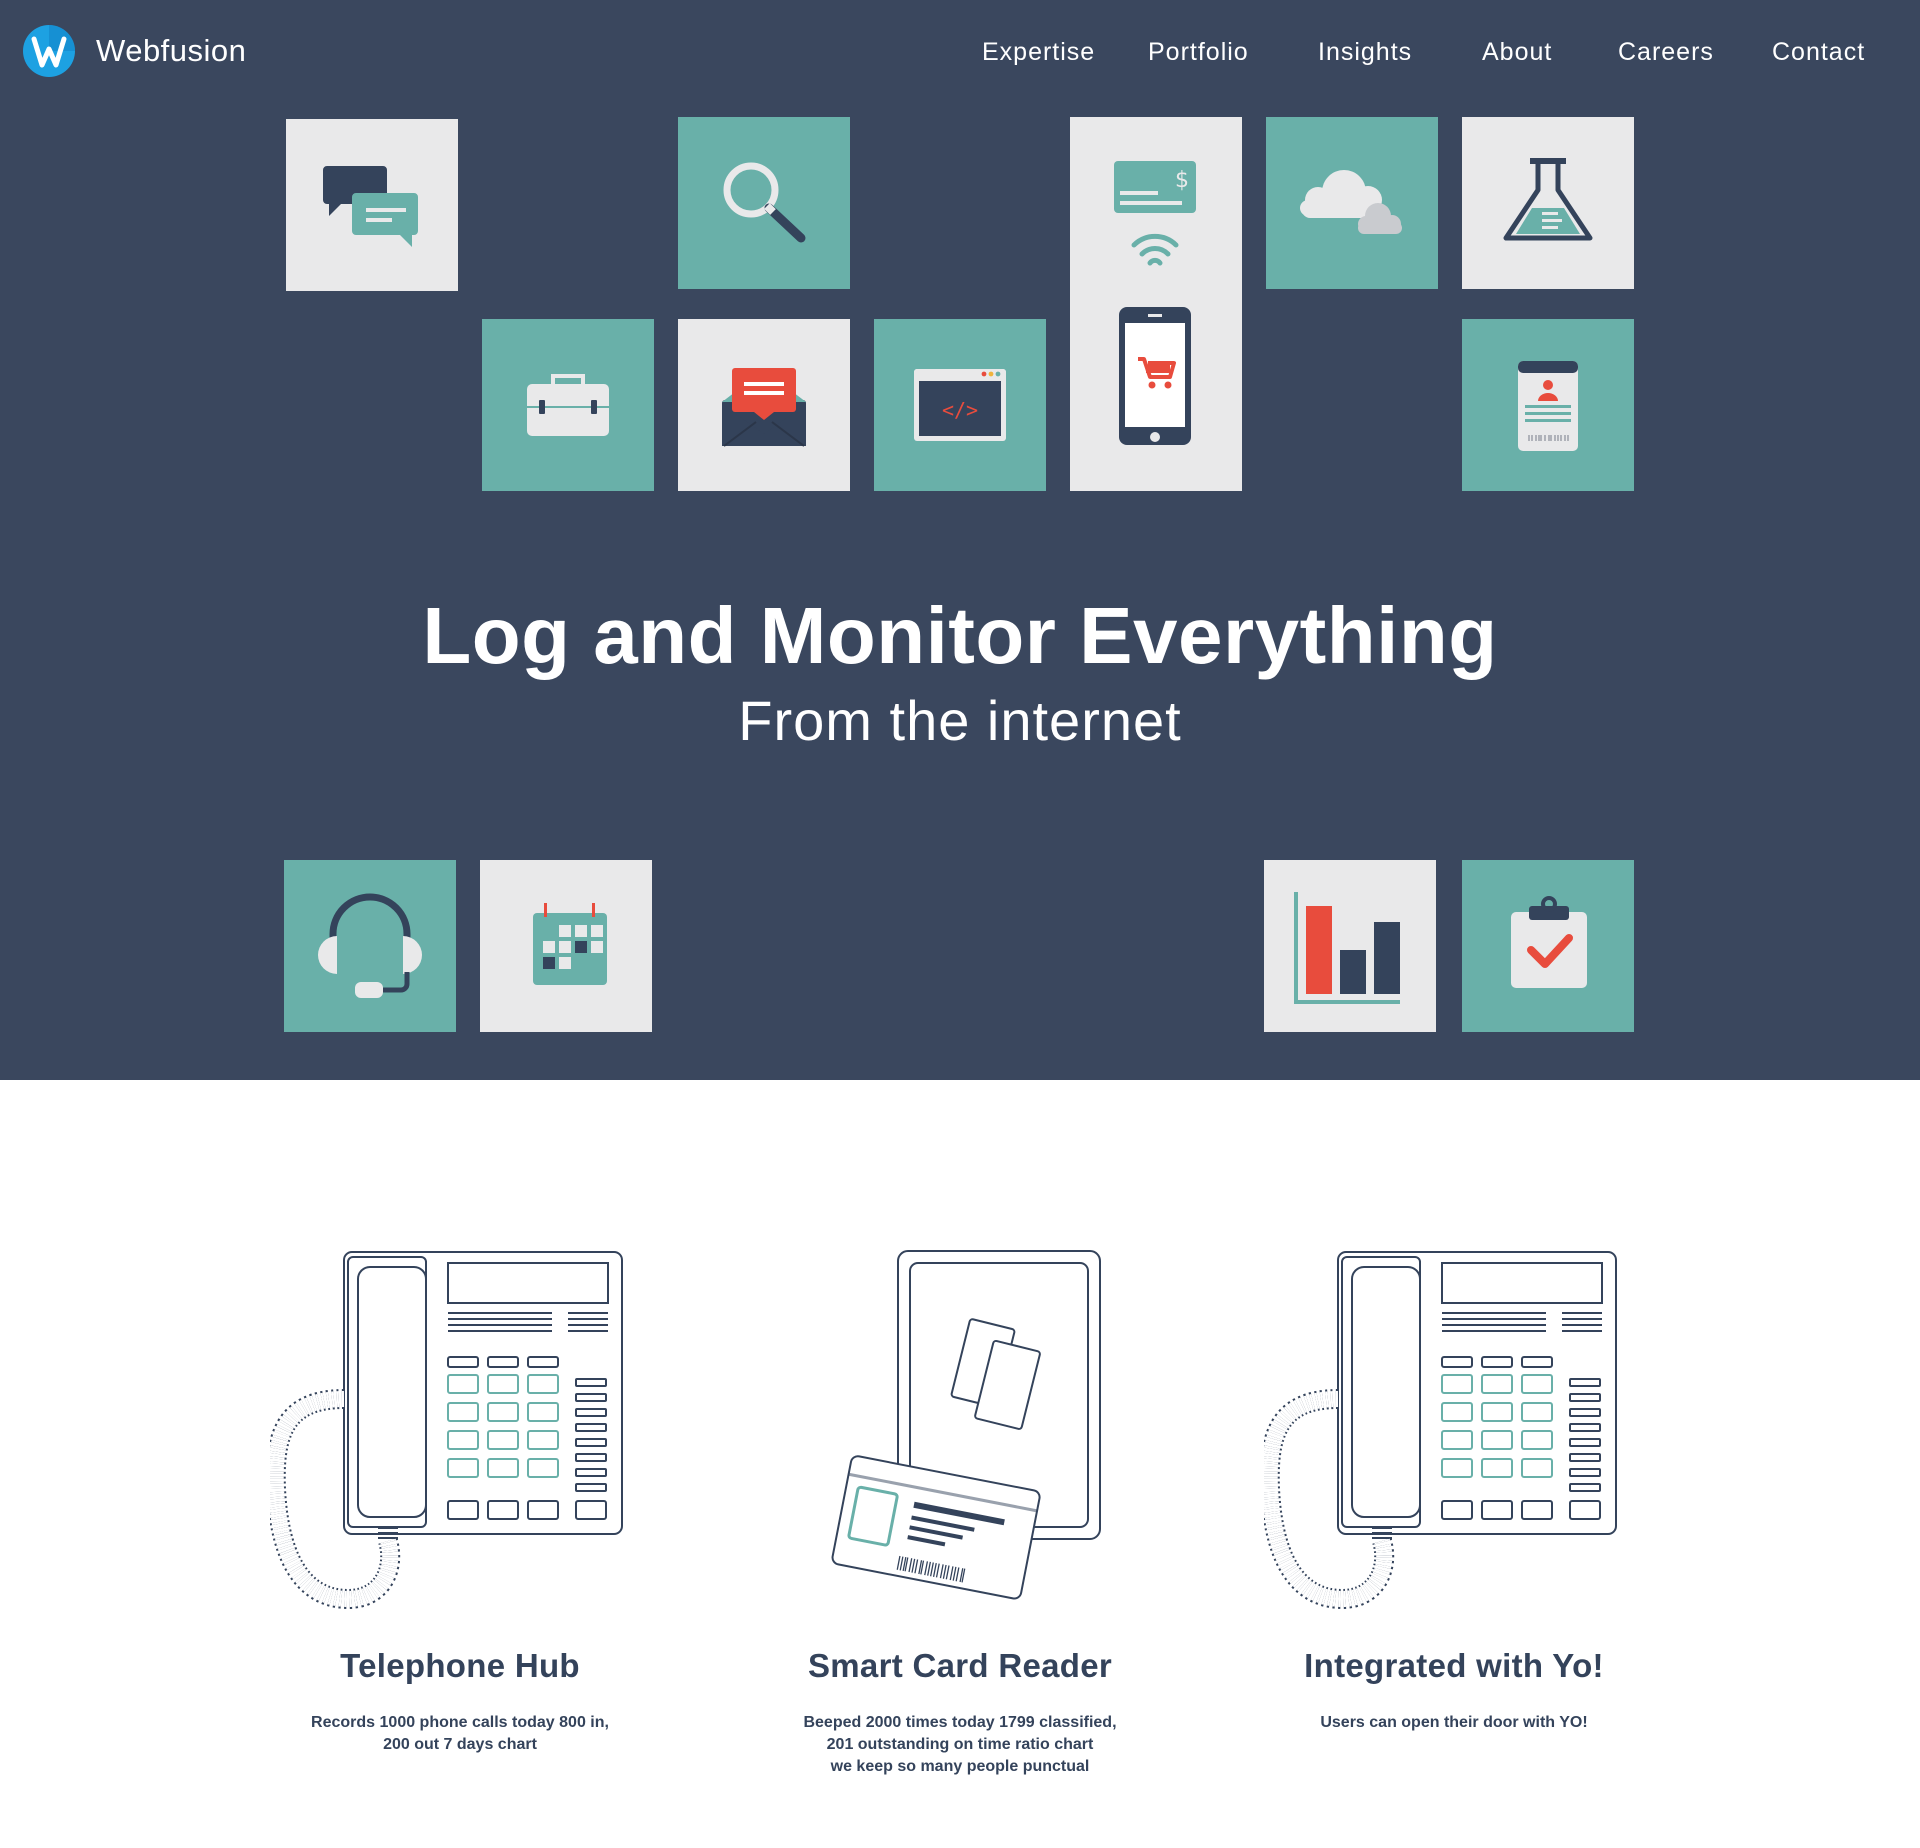 The height and width of the screenshot is (1848, 1920). I want to click on chat-bubbles-icon, so click(370, 206).